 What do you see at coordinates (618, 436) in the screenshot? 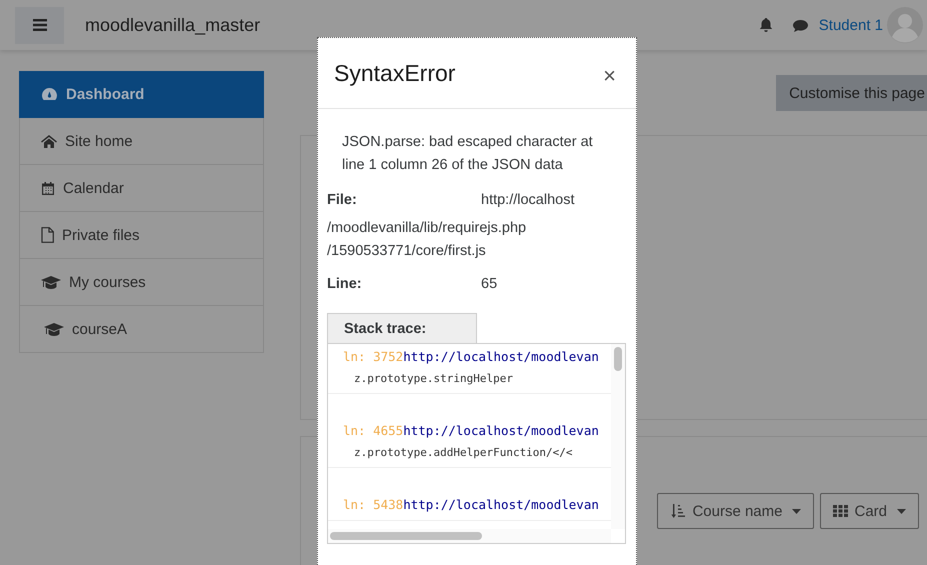
I see `vertical-scrollbar` at bounding box center [618, 436].